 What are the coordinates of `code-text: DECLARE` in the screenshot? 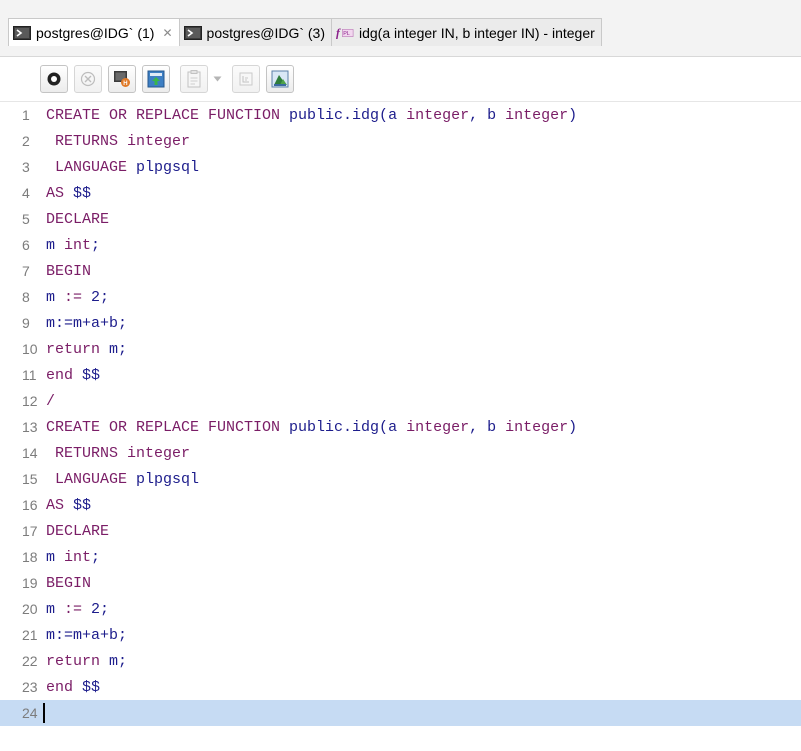 It's located at (77, 531).